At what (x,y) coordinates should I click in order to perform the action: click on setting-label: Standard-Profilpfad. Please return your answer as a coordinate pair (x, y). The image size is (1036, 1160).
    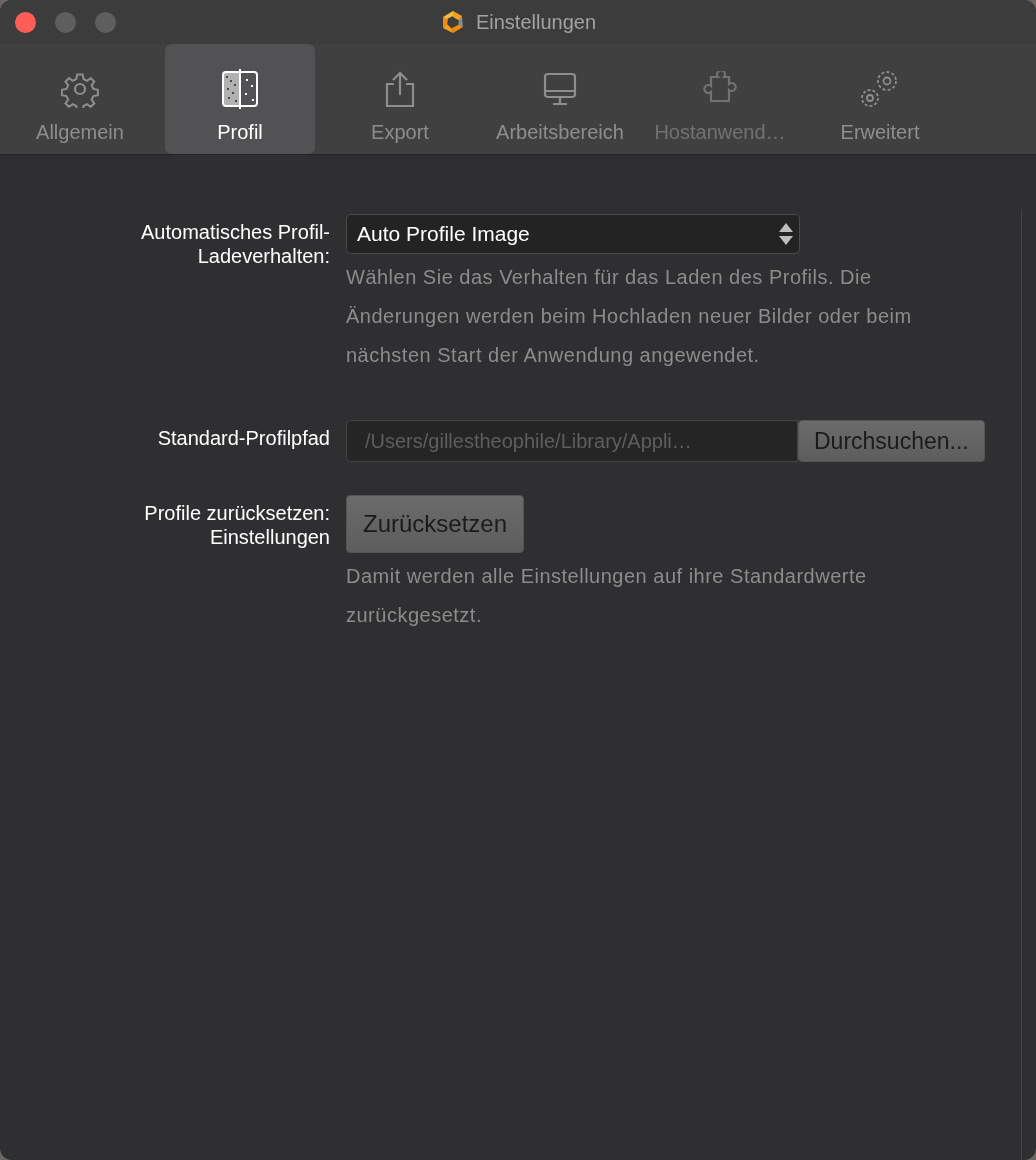
    Looking at the image, I should click on (243, 438).